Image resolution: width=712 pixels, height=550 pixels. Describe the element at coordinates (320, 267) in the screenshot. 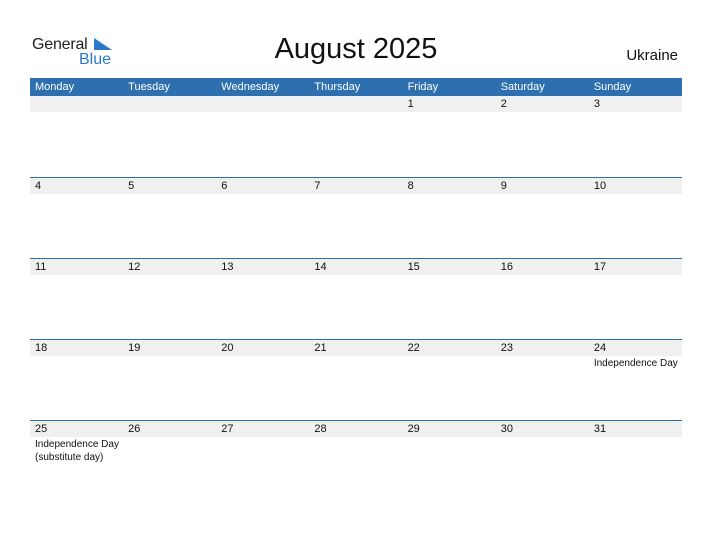

I see `day-number: 14` at that location.